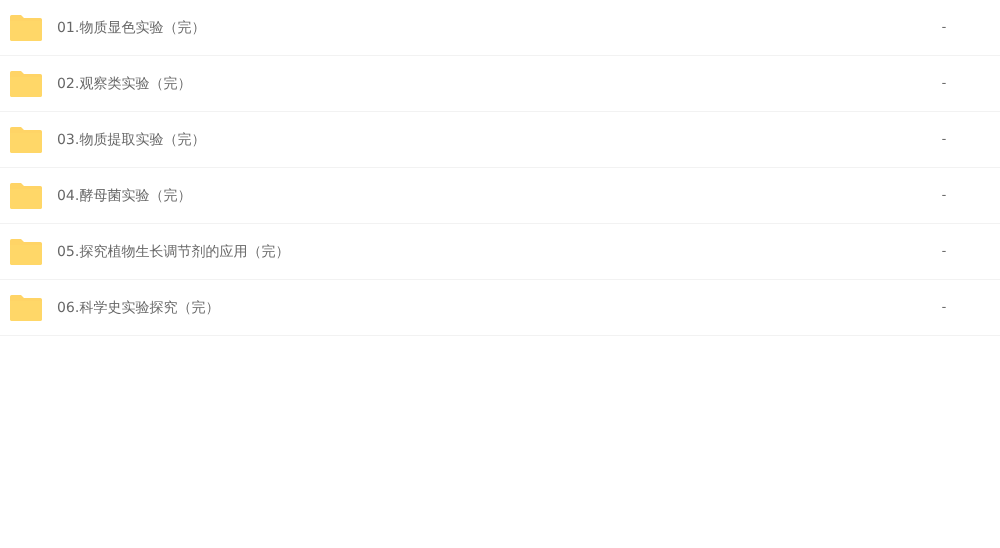 The image size is (1000, 548). Describe the element at coordinates (490, 27) in the screenshot. I see `folder-name: 01.物质显色实验（完）` at that location.